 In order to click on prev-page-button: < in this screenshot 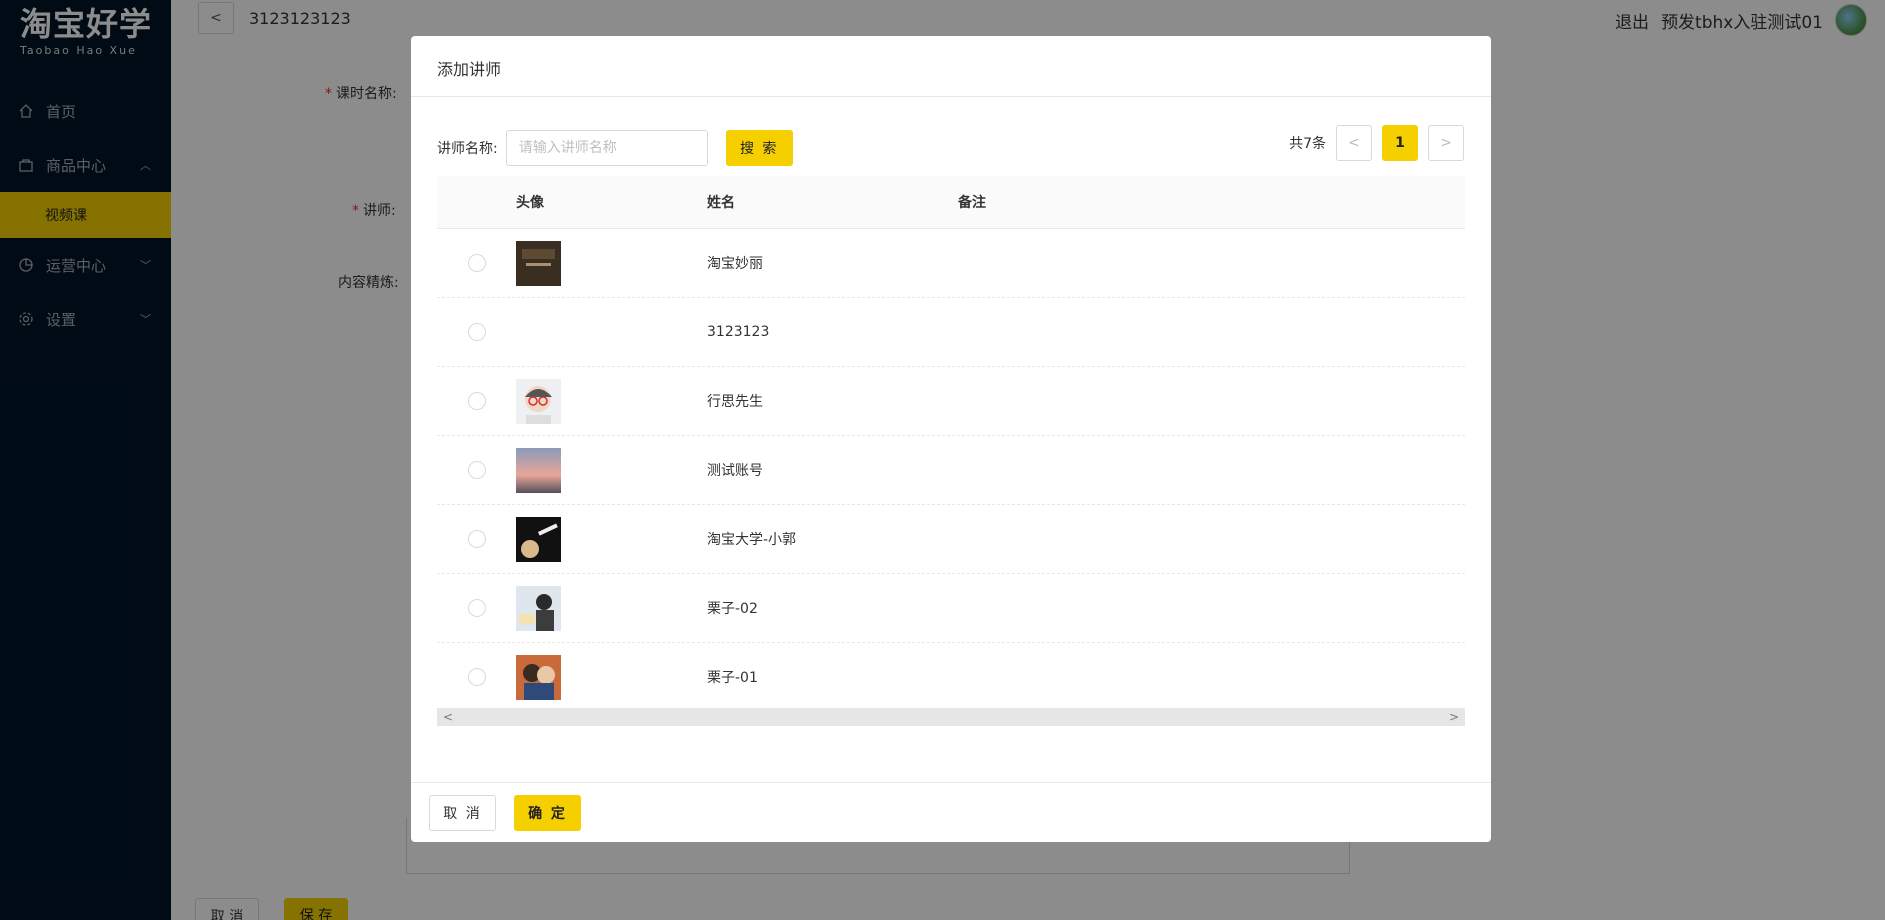, I will do `click(1354, 143)`.